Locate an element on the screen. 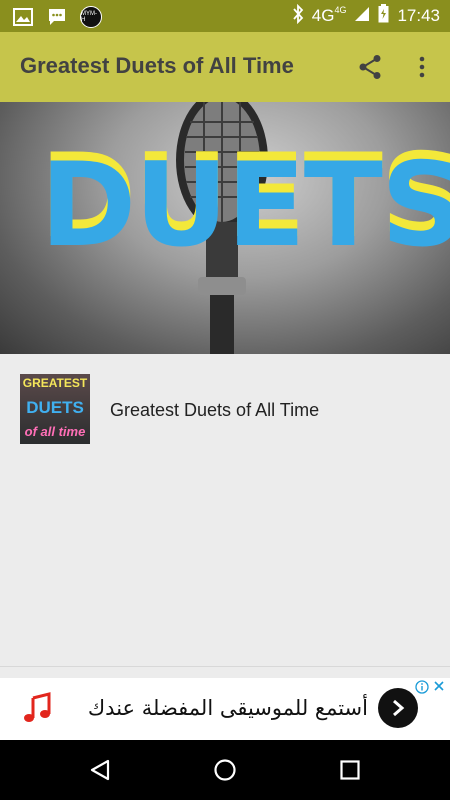  system-icons: 4G 4G 17:43 is located at coordinates (366, 16).